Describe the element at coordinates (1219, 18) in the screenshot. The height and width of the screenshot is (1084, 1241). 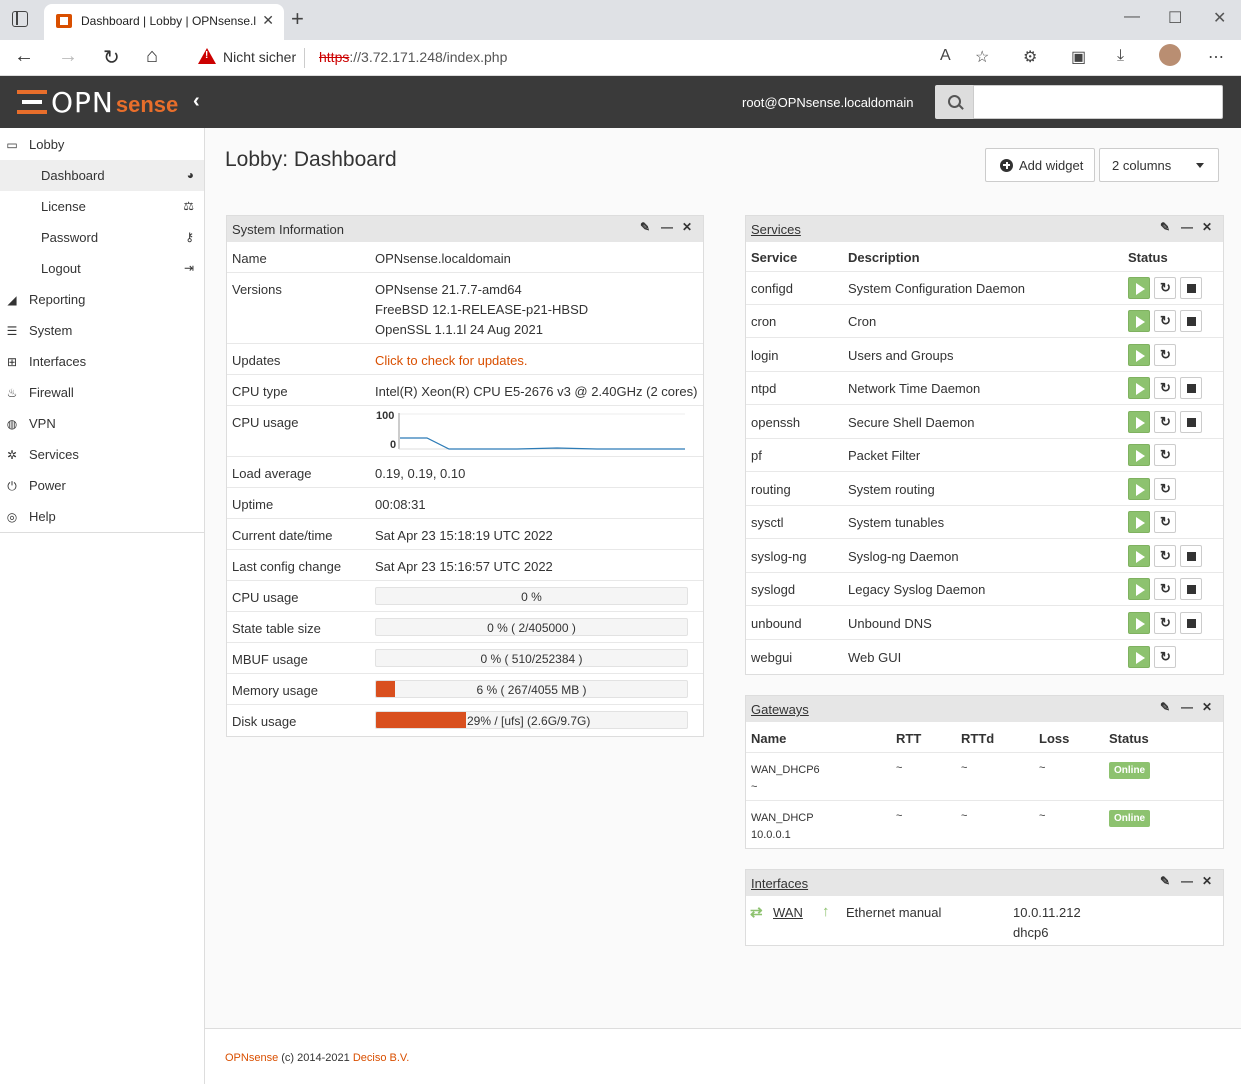
I see `close-window-icon: ✕` at that location.